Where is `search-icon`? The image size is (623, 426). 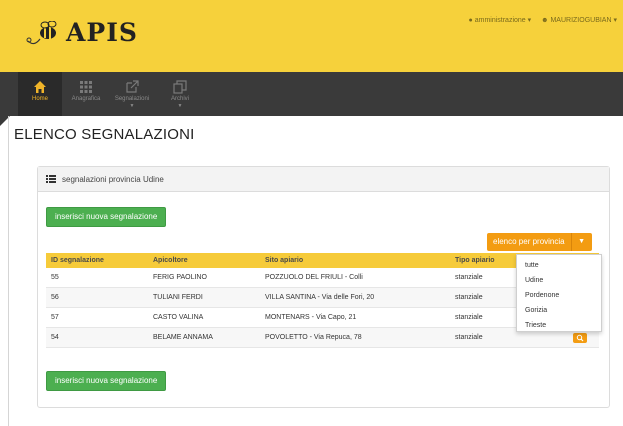
search-icon is located at coordinates (580, 337).